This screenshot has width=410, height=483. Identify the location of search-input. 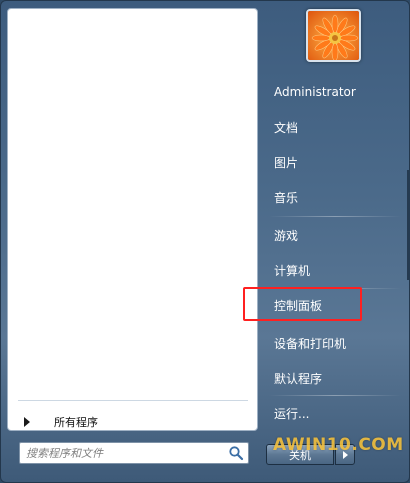
(124, 453).